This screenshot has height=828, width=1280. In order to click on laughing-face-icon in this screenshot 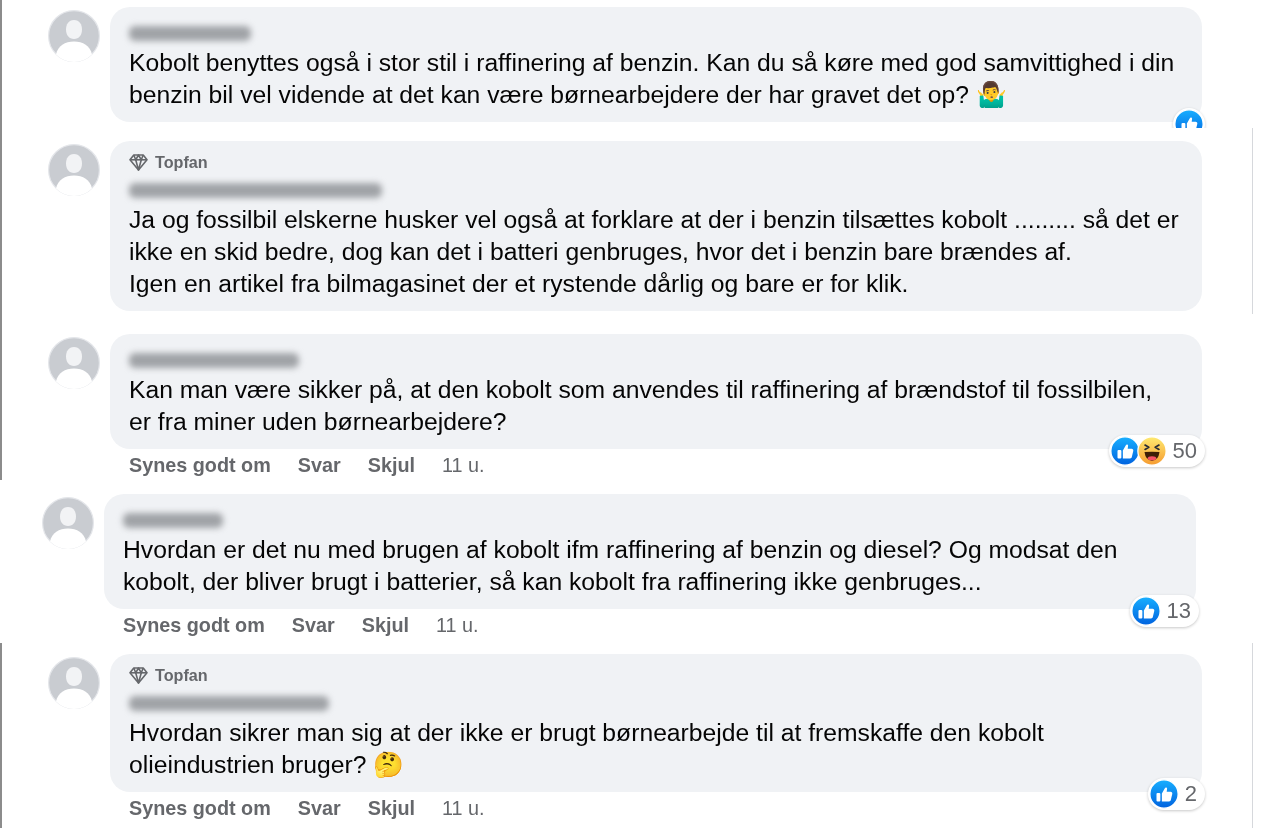, I will do `click(1151, 451)`.